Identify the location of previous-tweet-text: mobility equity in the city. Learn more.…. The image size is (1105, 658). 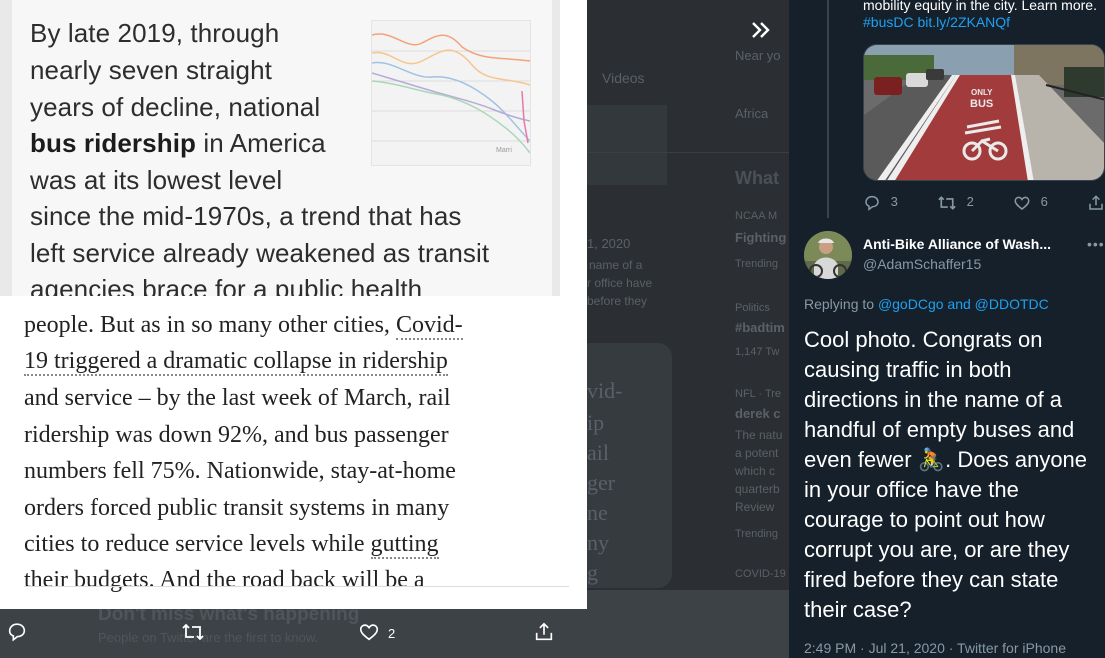
(980, 15).